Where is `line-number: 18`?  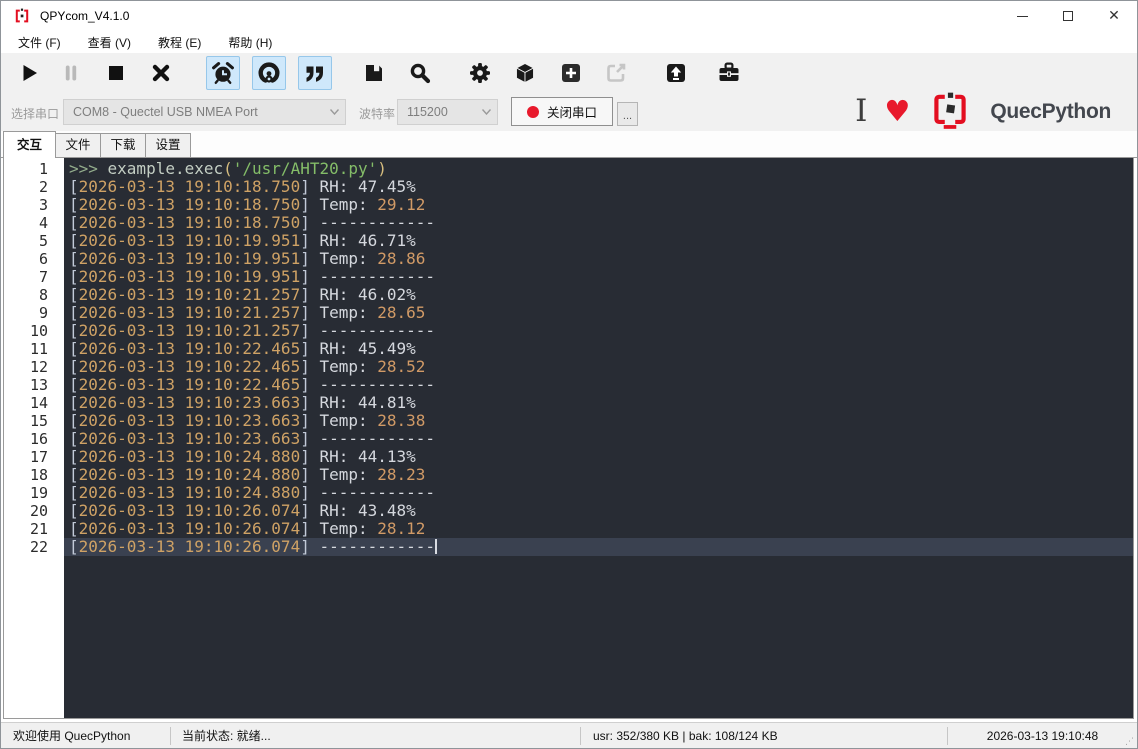 line-number: 18 is located at coordinates (38, 475).